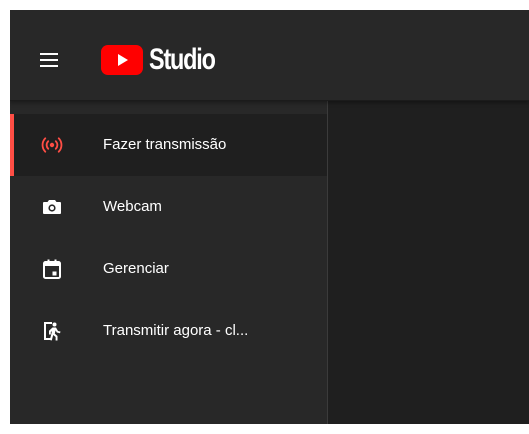 This screenshot has height=434, width=529. Describe the element at coordinates (136, 268) in the screenshot. I see `sidebar-item-label: Gerenciar` at that location.